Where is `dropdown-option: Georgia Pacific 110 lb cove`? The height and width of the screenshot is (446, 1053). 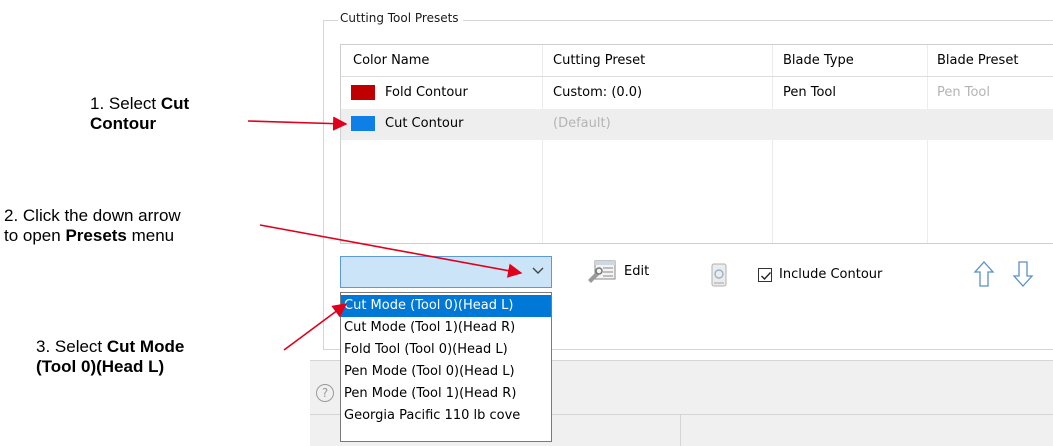 dropdown-option: Georgia Pacific 110 lb cove is located at coordinates (446, 416).